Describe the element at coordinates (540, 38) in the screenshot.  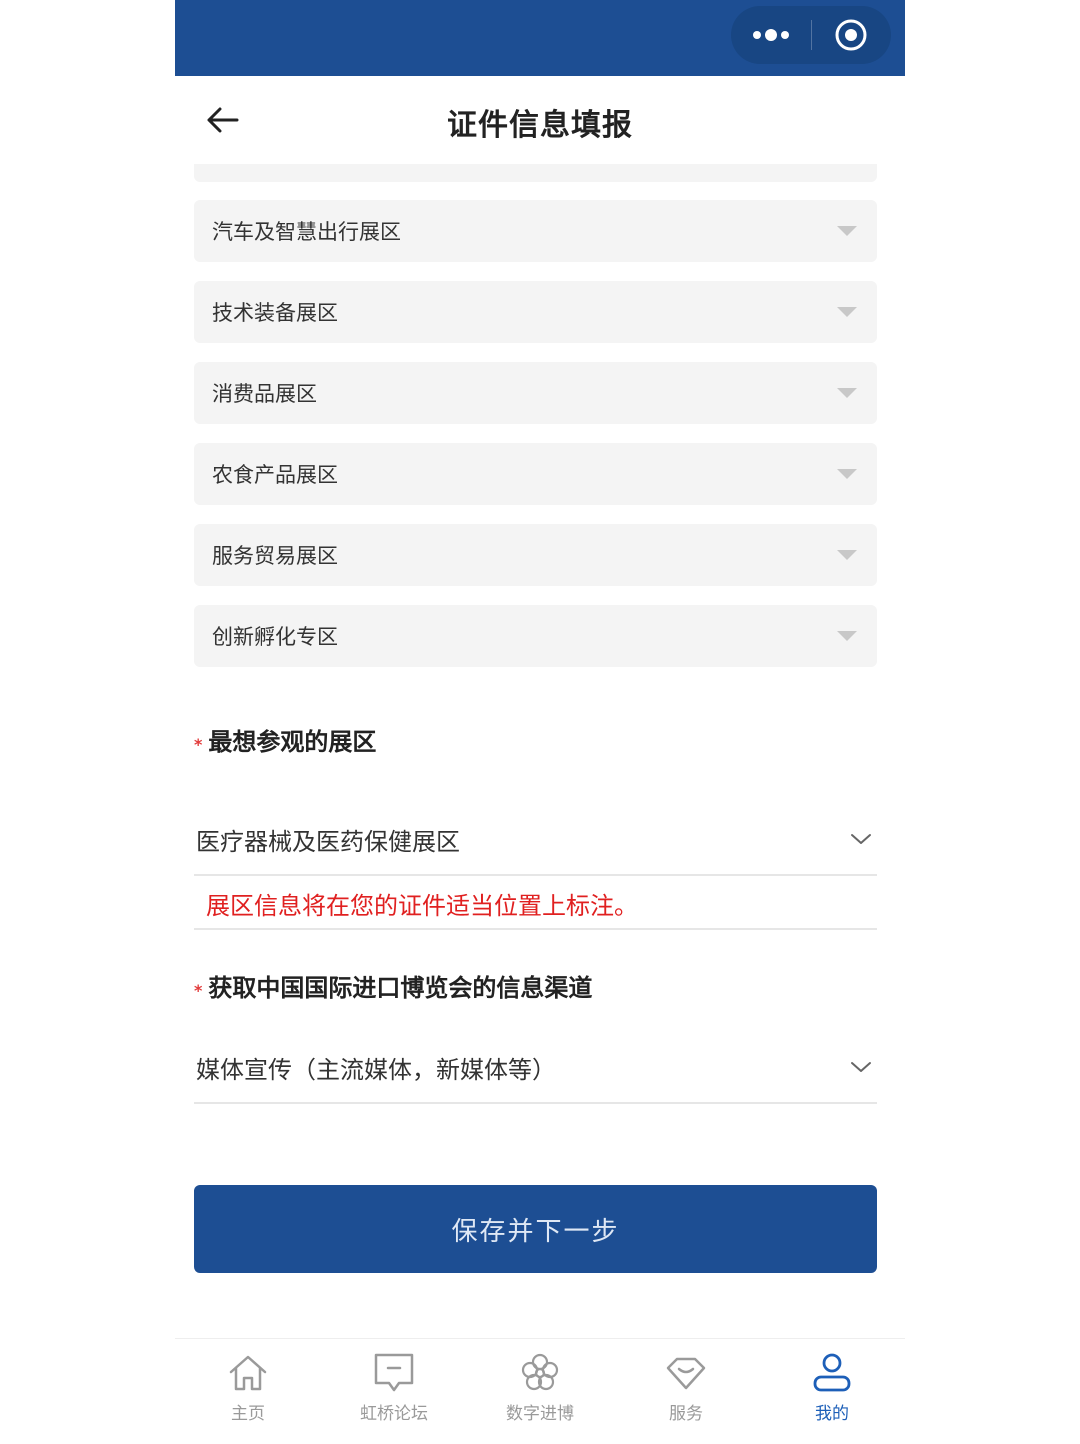
I see `mini-program-top-bar` at that location.